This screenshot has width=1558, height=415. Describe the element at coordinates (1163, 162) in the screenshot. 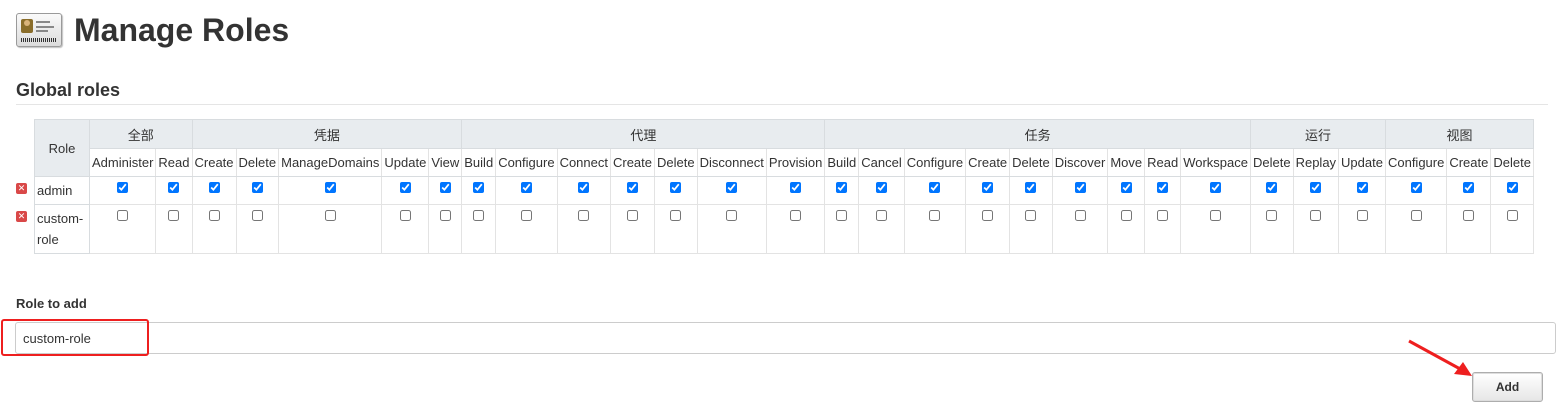

I see `permission-header: Read` at that location.